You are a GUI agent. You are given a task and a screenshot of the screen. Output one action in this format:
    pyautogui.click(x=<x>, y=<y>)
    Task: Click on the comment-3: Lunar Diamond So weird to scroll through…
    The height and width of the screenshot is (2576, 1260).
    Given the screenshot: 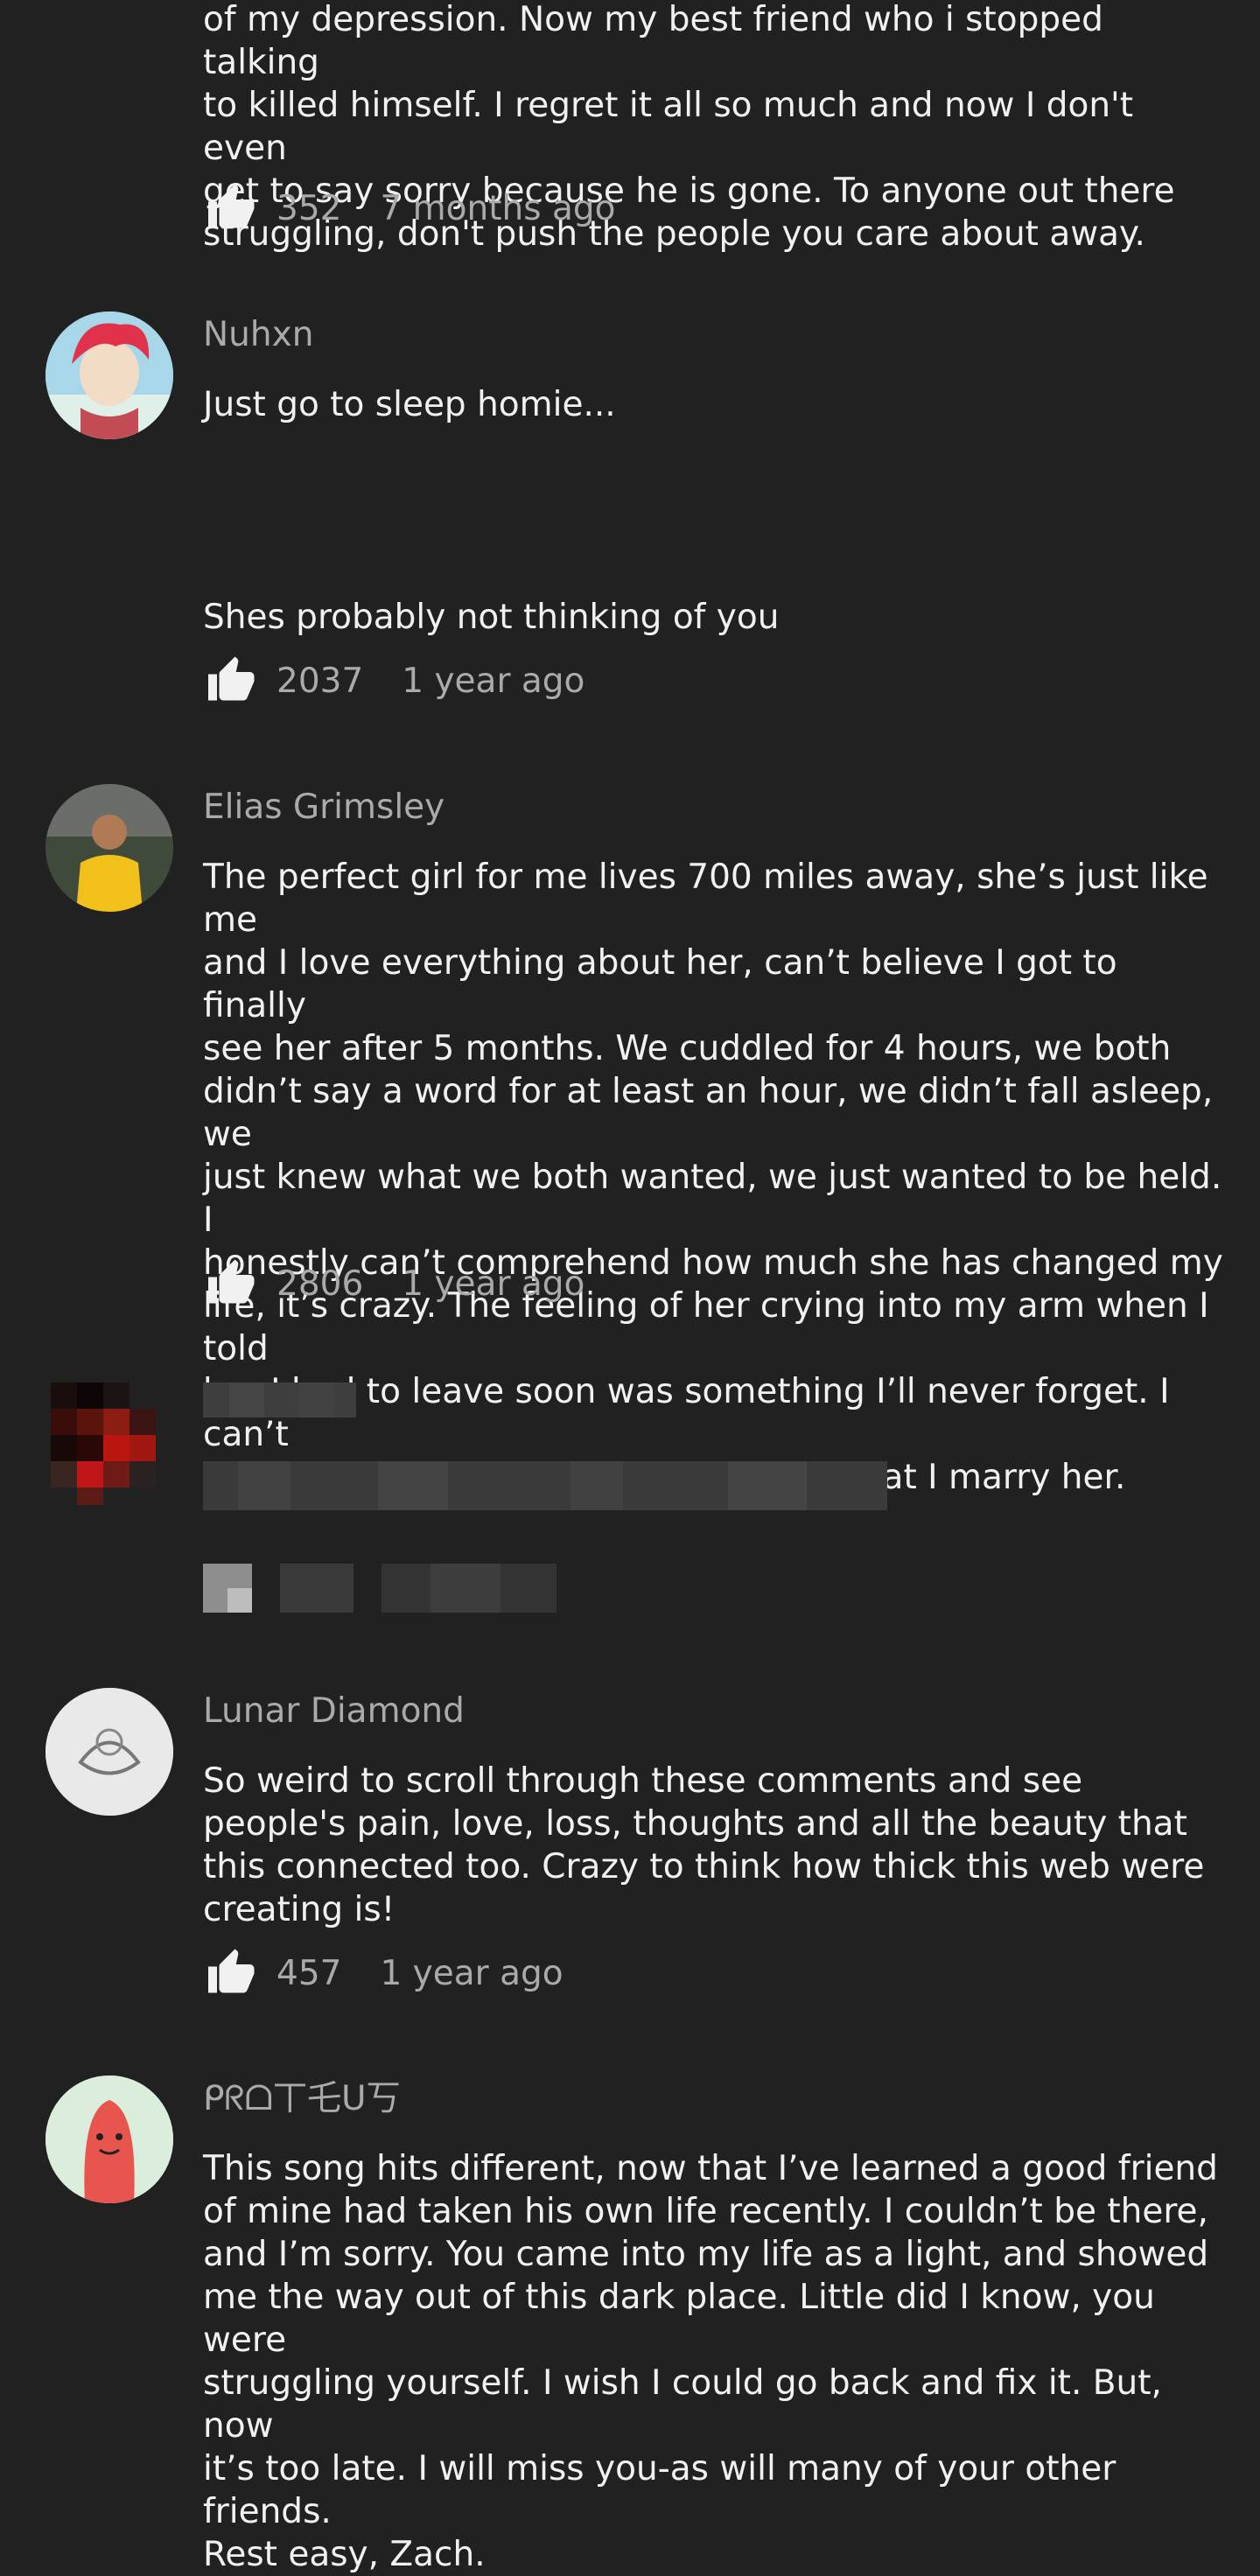 What is the action you would take?
    pyautogui.click(x=630, y=1857)
    